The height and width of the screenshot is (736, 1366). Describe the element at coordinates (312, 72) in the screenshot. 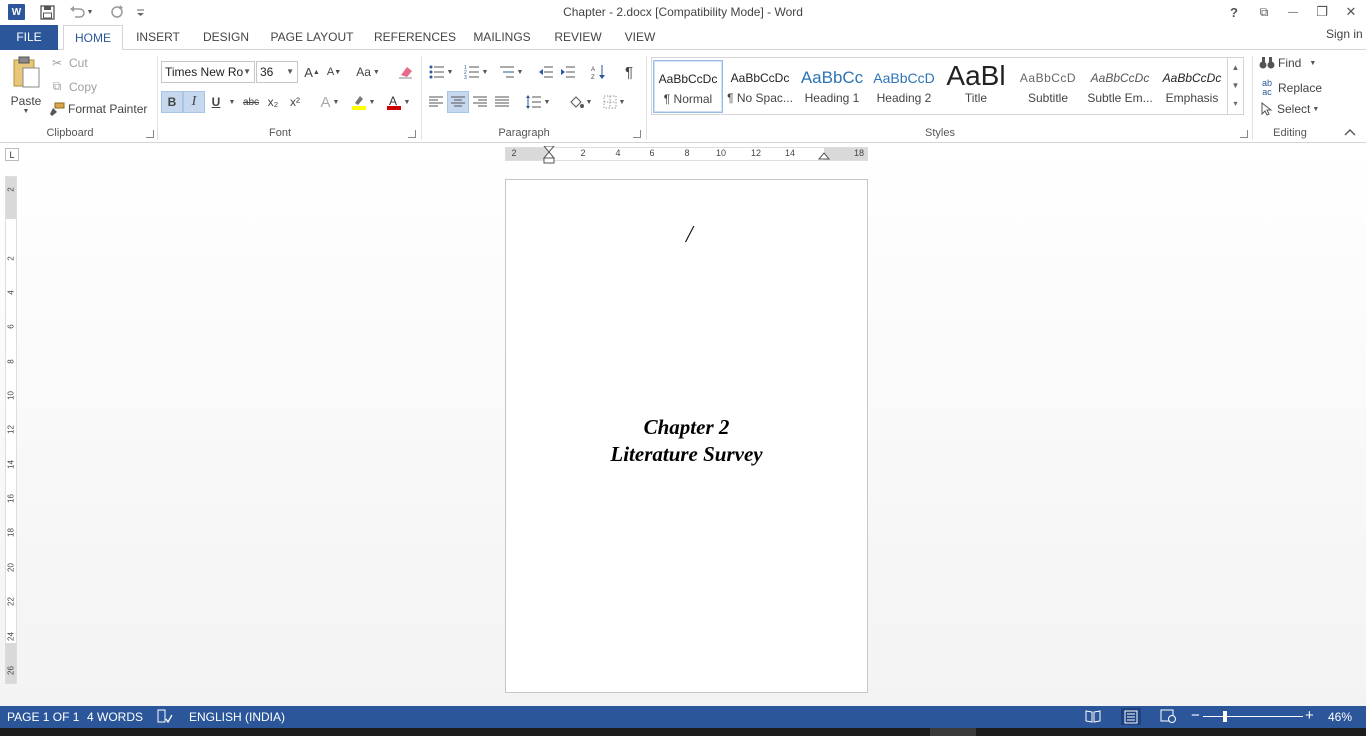

I see `grow-font-button: A ▲` at that location.